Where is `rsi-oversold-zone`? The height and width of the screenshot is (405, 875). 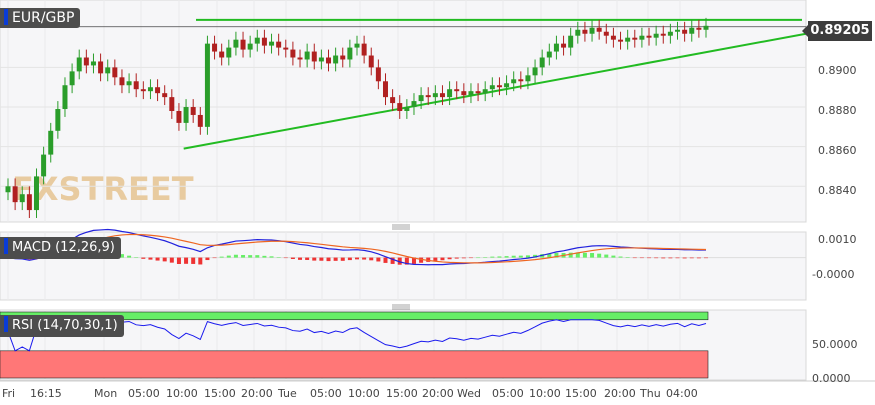 rsi-oversold-zone is located at coordinates (354, 364).